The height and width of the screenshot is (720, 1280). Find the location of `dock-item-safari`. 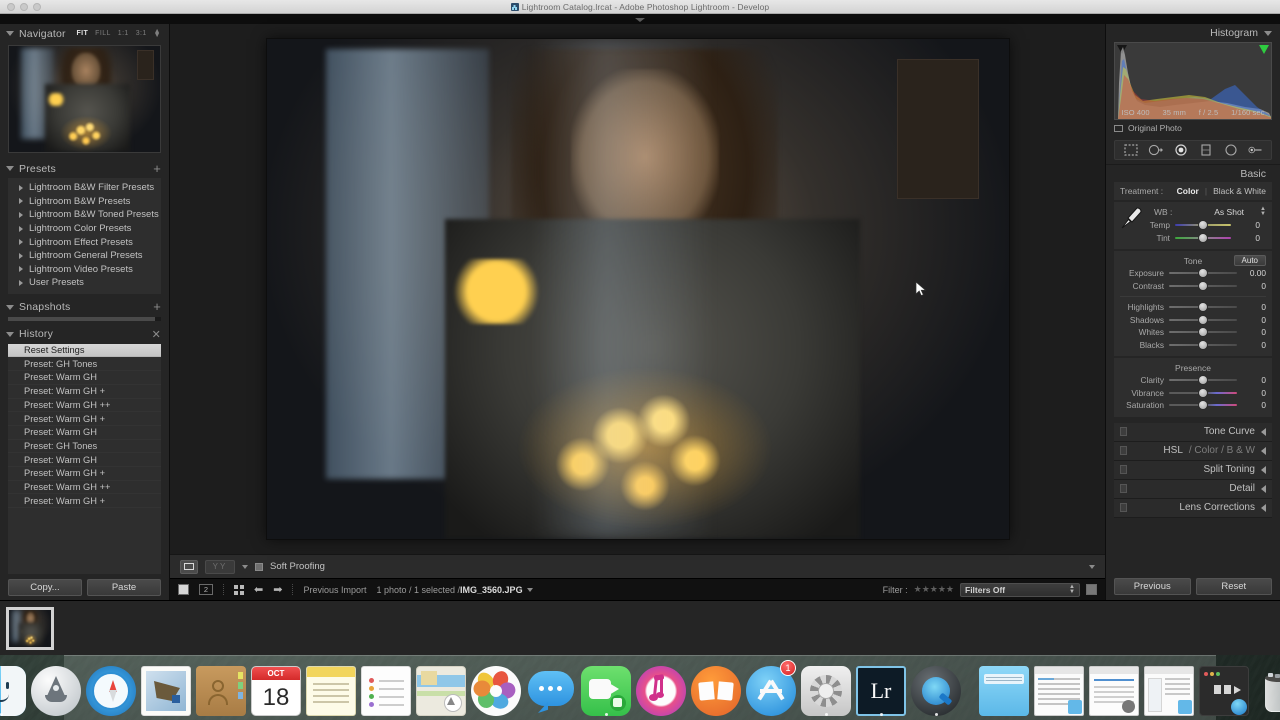

dock-item-safari is located at coordinates (111, 688).